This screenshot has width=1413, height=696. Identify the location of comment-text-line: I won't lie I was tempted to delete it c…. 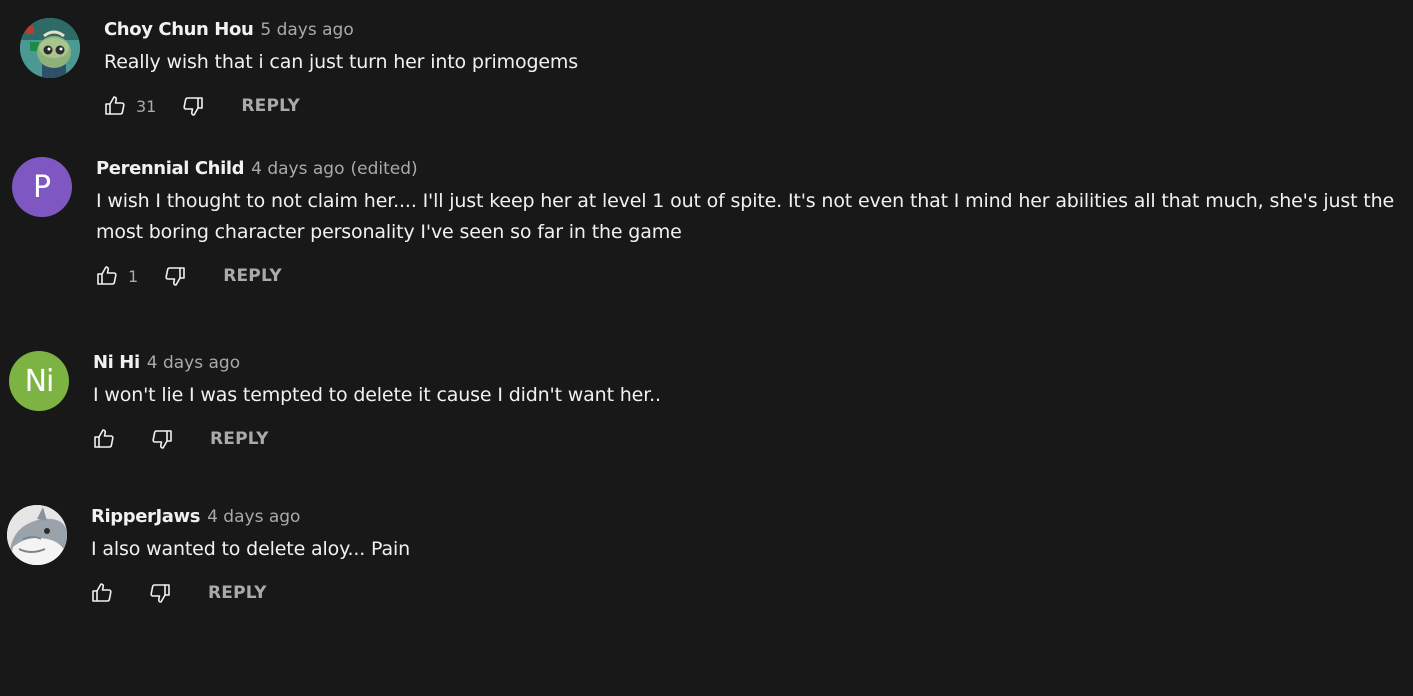
(377, 395).